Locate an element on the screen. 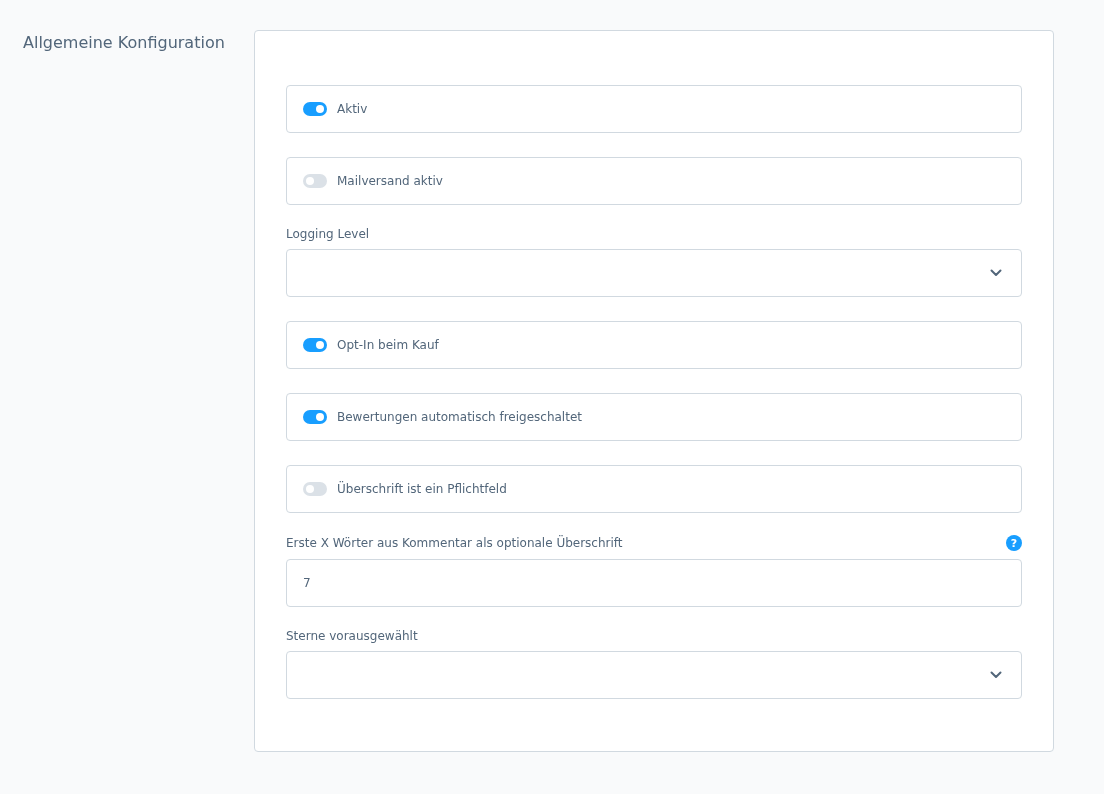  field-label: Sterne vorausgewählt is located at coordinates (352, 636).